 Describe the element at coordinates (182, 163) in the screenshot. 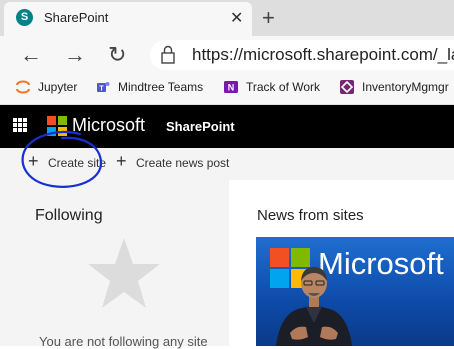

I see `create-news-post-button: Create news post` at that location.